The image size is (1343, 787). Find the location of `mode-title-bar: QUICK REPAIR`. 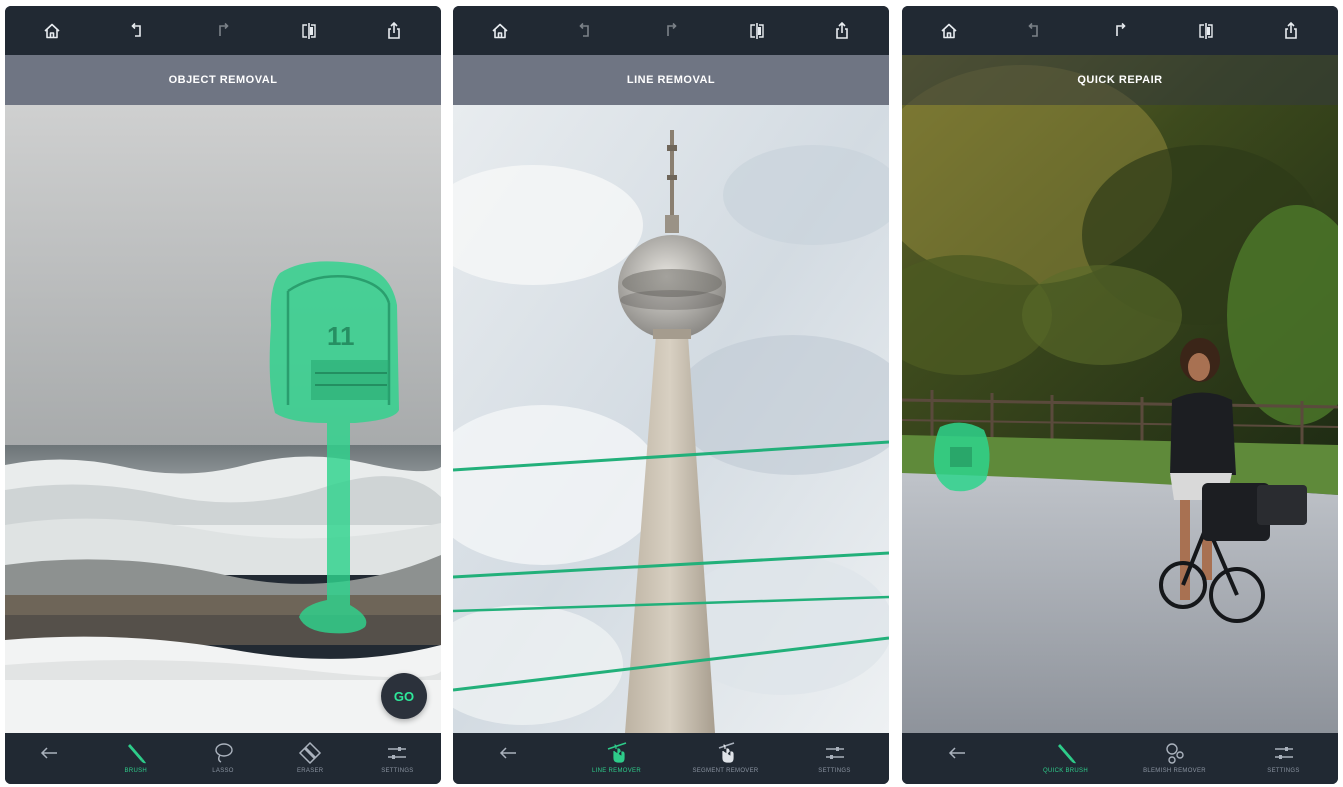

mode-title-bar: QUICK REPAIR is located at coordinates (1120, 80).